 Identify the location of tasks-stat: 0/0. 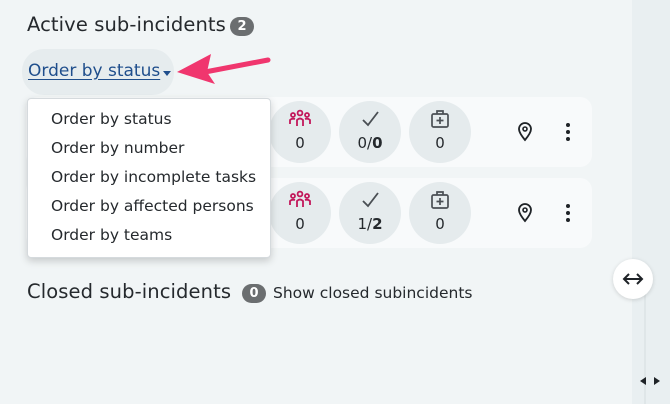
(370, 132).